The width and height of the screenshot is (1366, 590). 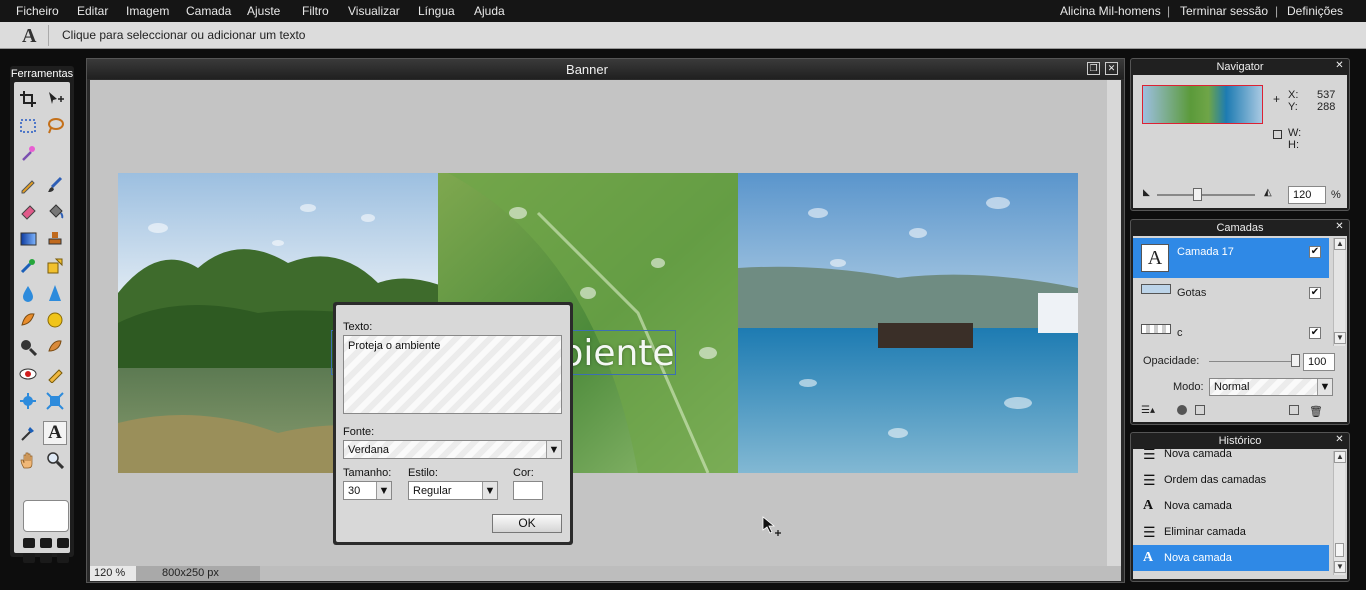 I want to click on logout-link: Terminar sessão, so click(x=1224, y=11).